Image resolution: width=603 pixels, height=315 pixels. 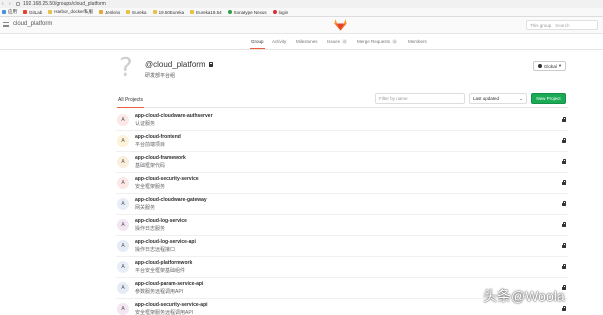 I want to click on project-description: 平台前端项目, so click(x=150, y=145).